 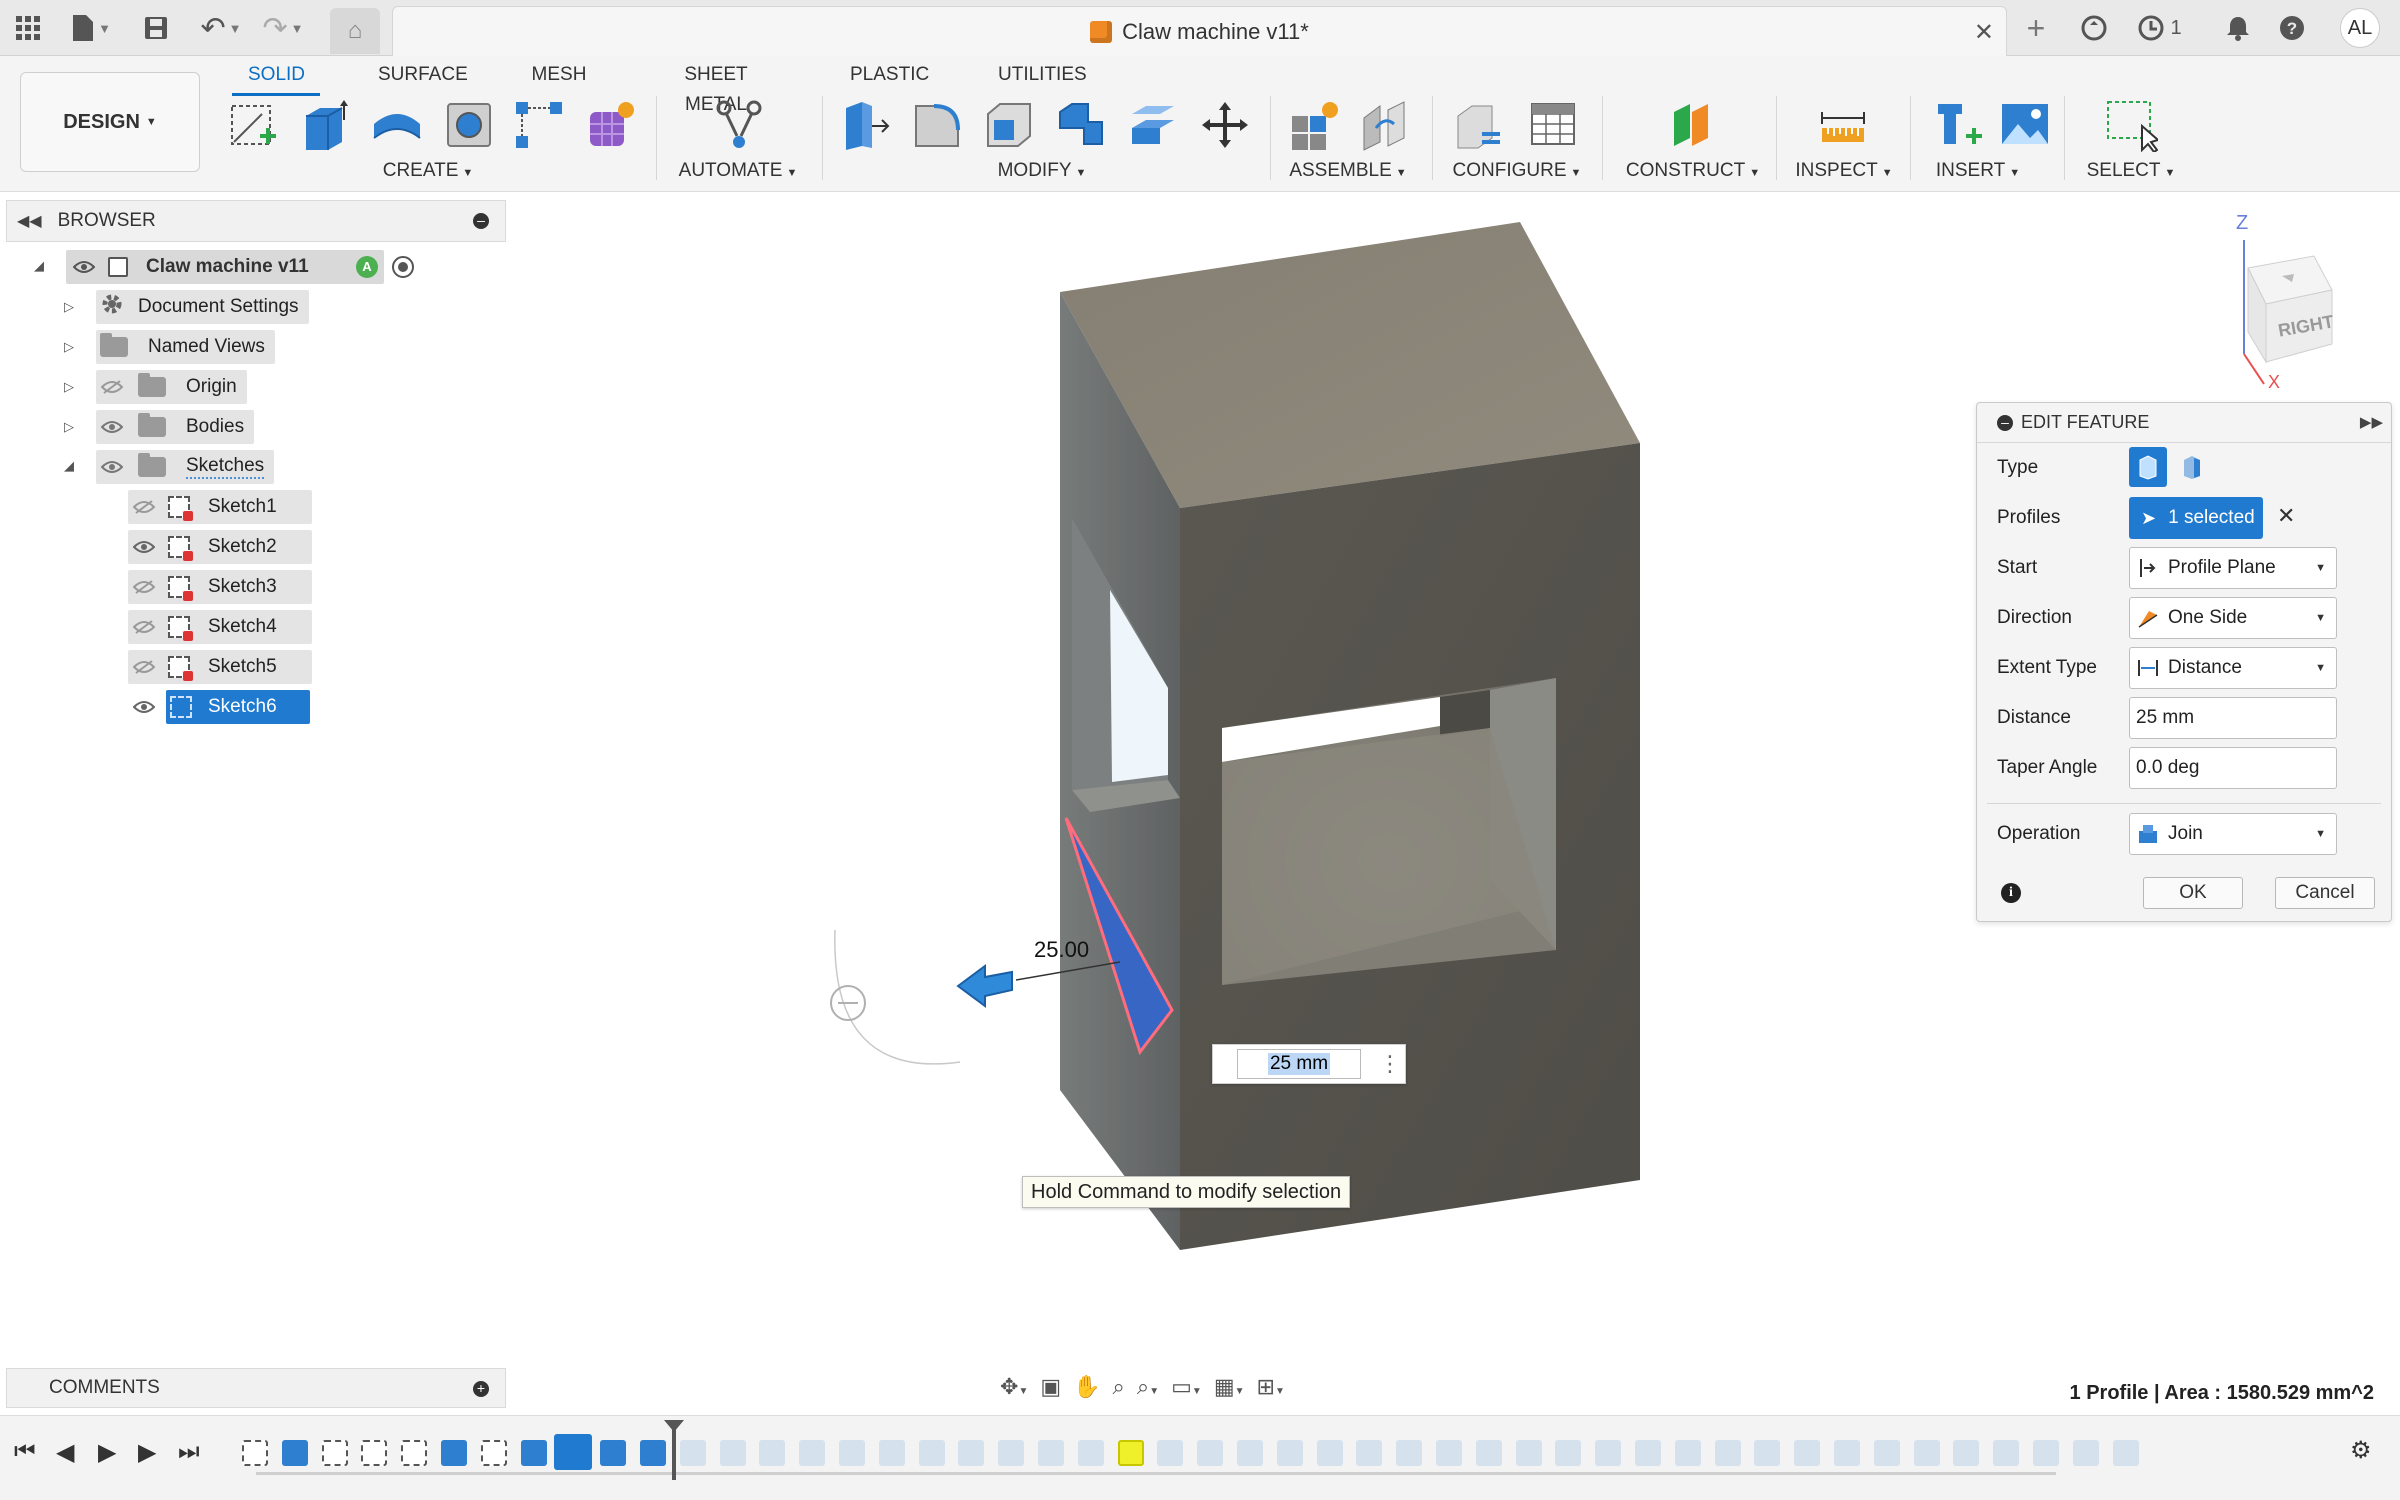 I want to click on home-tab: ⌂, so click(x=355, y=31).